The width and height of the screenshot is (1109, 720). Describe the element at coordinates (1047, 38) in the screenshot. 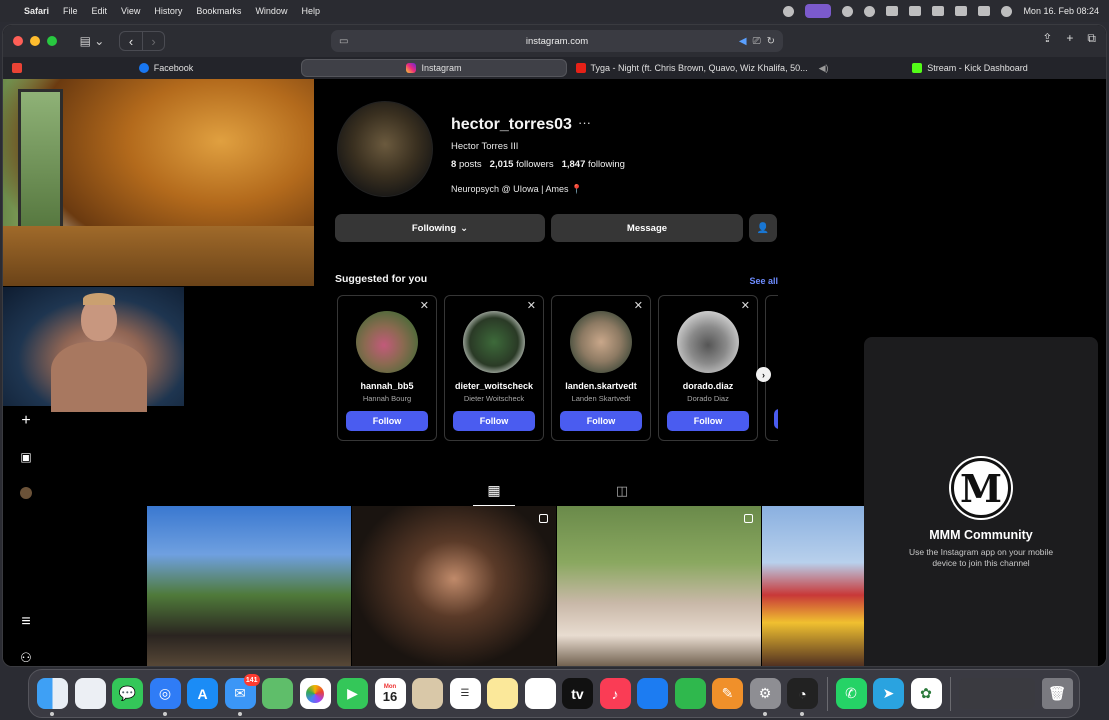

I see `share-icon: ⇪` at that location.